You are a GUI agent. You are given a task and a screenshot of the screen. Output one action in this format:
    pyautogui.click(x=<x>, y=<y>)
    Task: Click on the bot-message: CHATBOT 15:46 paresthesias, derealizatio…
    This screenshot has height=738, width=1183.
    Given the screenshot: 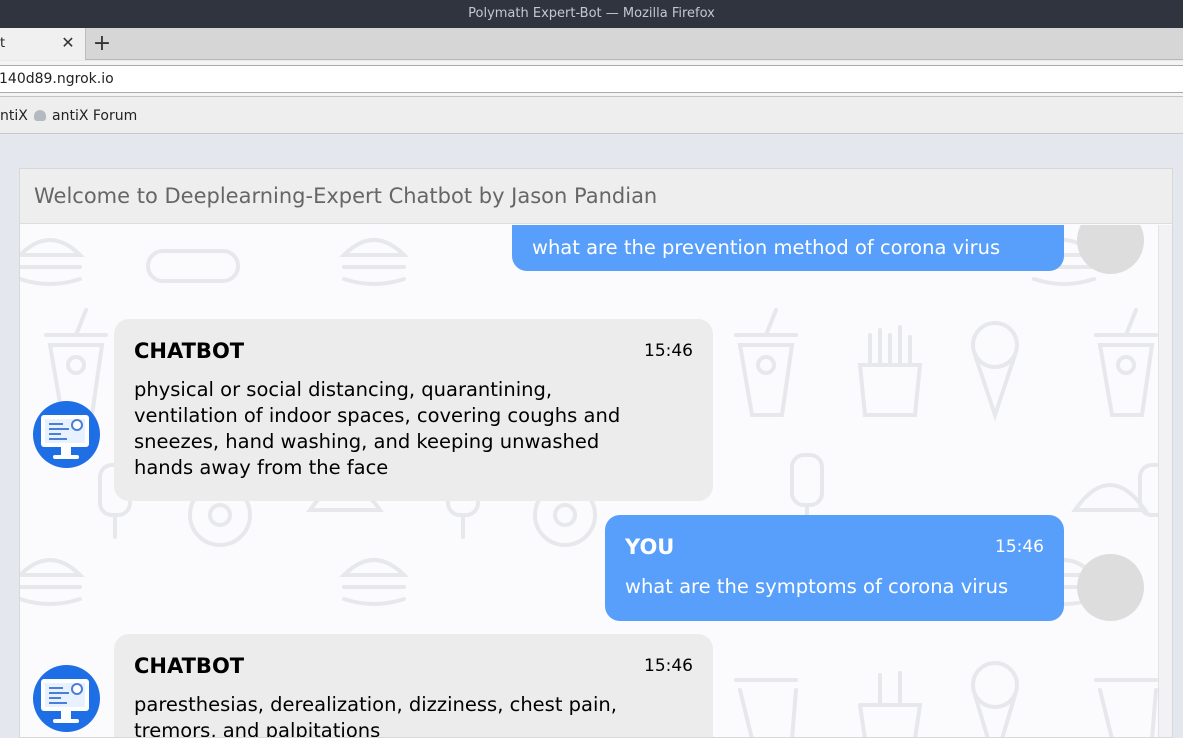 What is the action you would take?
    pyautogui.click(x=413, y=686)
    